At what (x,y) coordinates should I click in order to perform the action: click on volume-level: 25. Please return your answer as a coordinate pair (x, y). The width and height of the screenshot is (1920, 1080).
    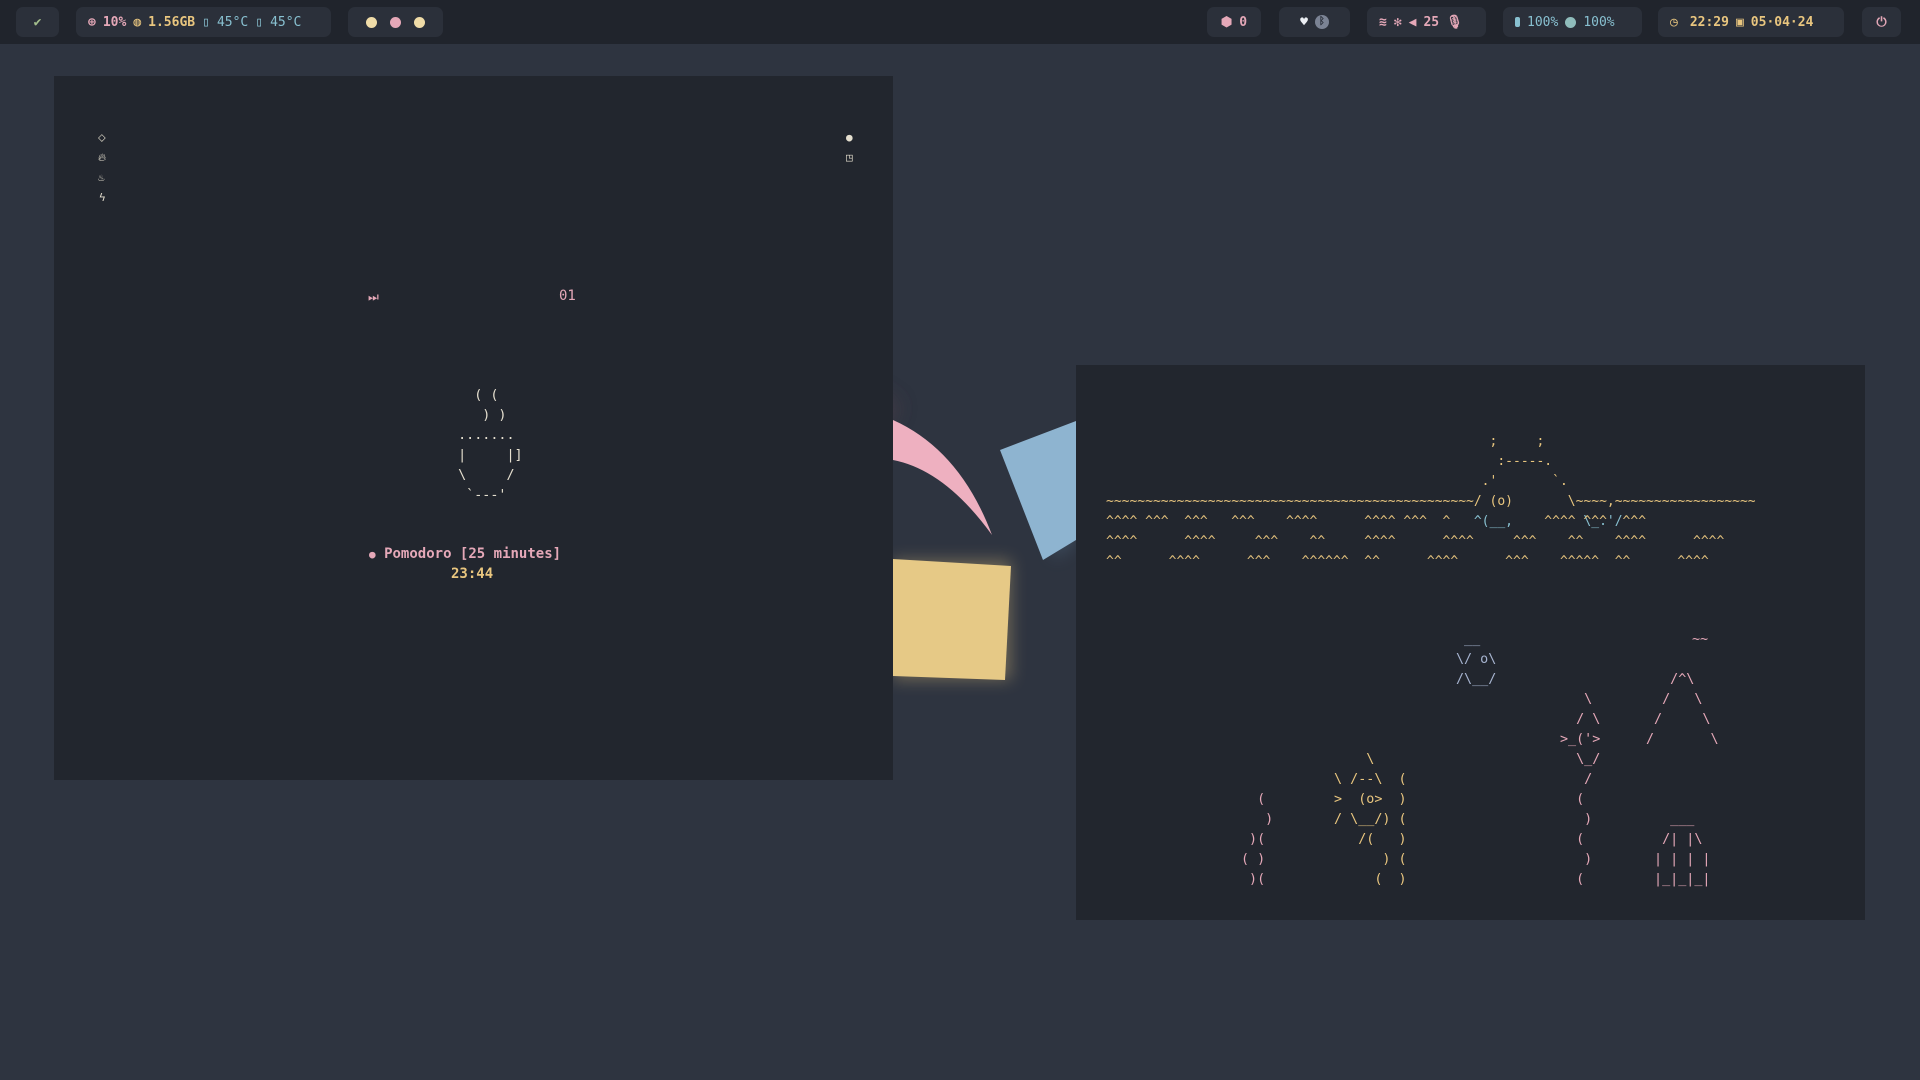
    Looking at the image, I should click on (1431, 22).